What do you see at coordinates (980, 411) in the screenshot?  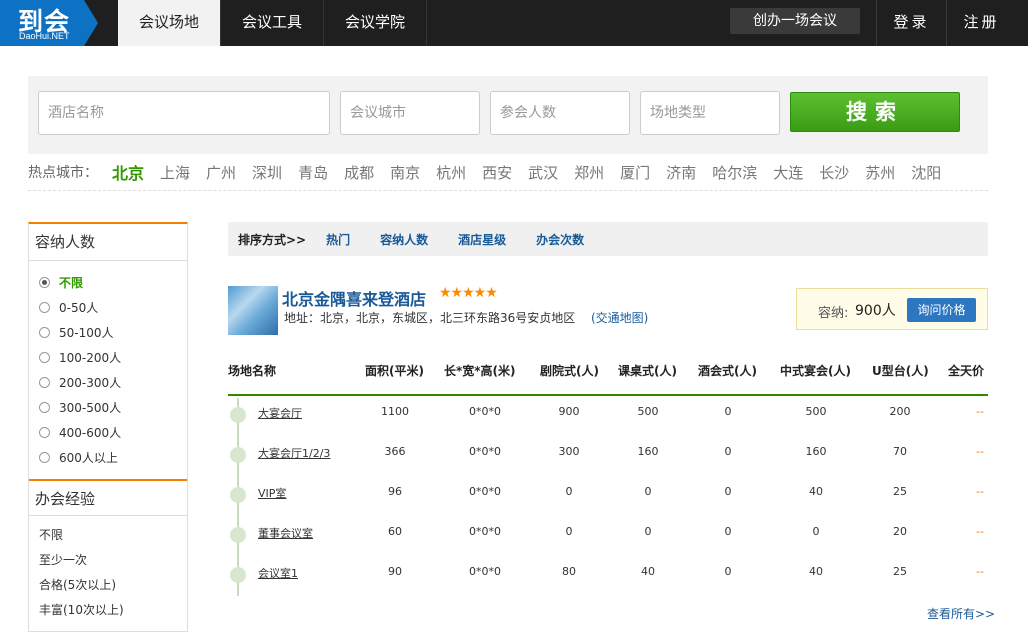 I see `price-value: --` at bounding box center [980, 411].